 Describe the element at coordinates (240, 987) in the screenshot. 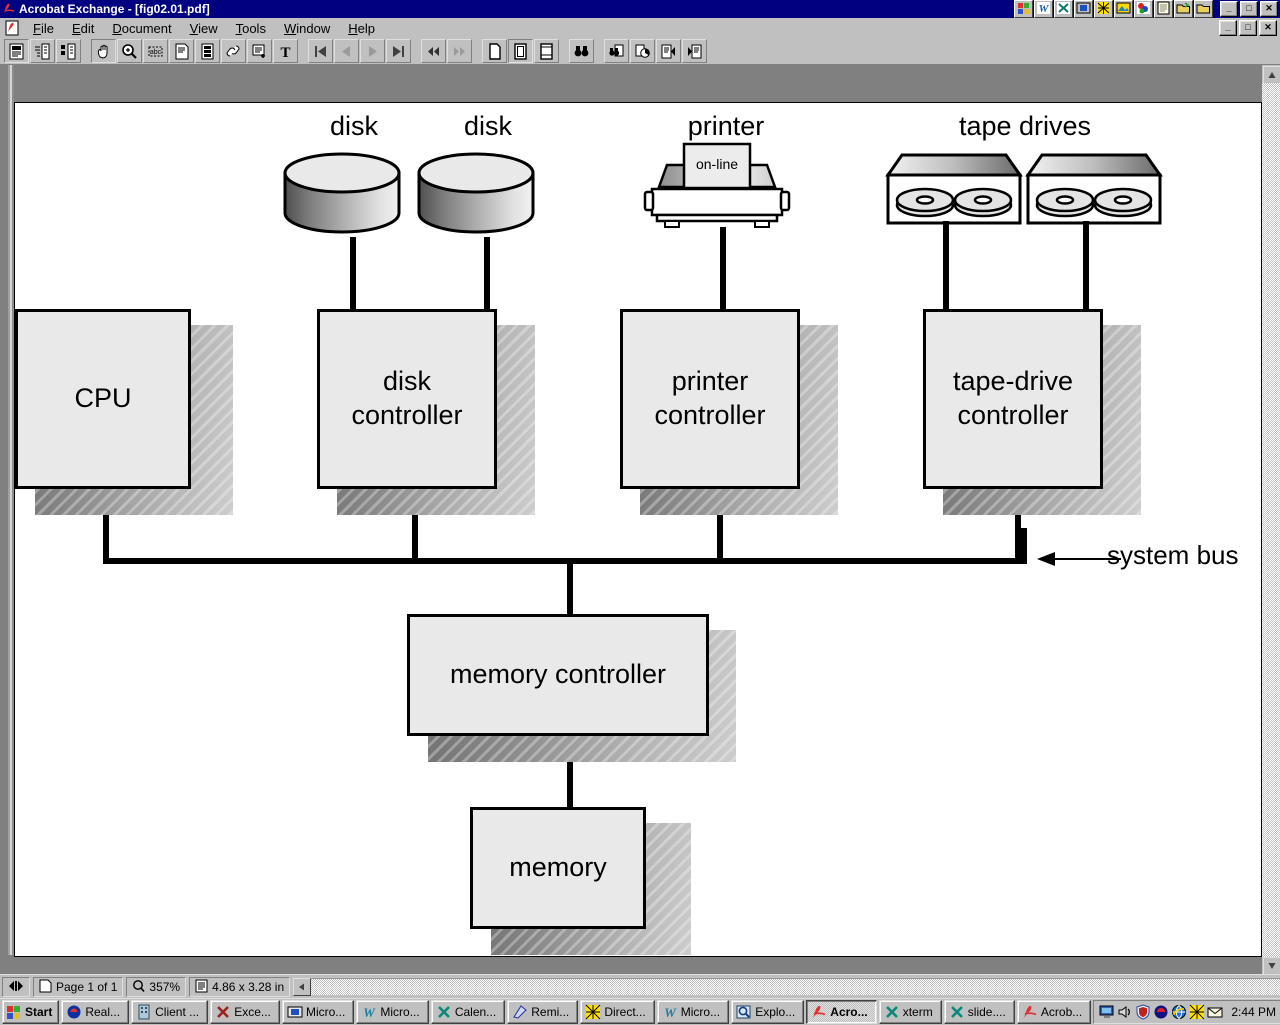

I see `page-size-indicator: 4.86 x 3.28 in` at that location.